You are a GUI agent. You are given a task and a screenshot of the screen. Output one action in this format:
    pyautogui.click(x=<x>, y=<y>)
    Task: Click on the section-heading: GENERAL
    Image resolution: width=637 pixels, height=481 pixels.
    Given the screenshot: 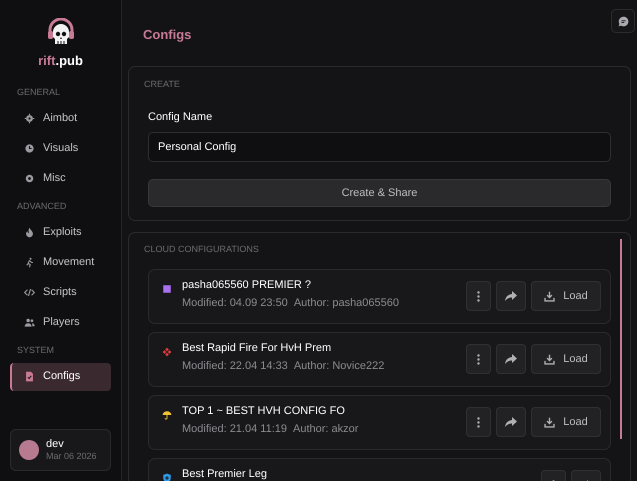 What is the action you would take?
    pyautogui.click(x=39, y=92)
    